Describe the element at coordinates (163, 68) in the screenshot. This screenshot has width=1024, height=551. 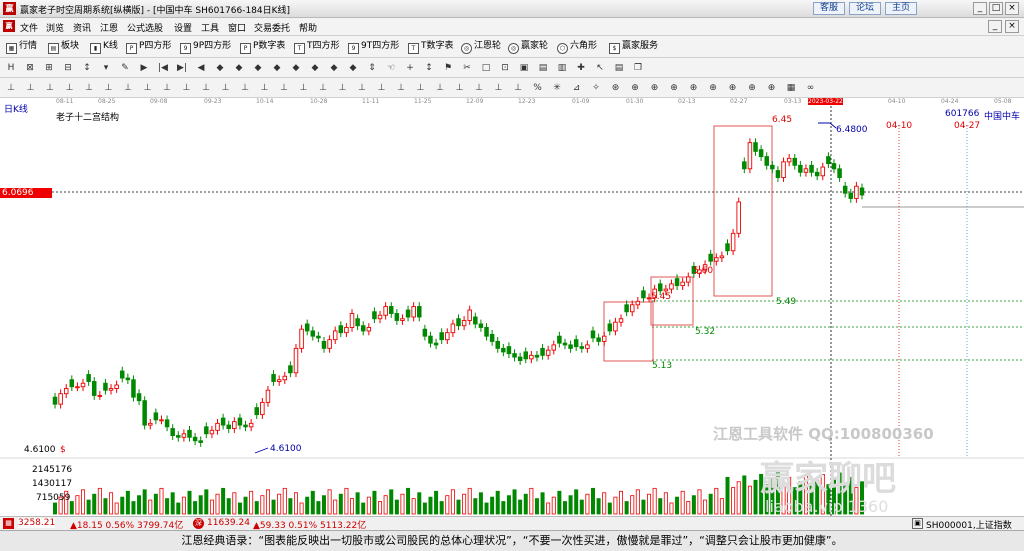
I see `row1-tool-icon-8: |◀` at that location.